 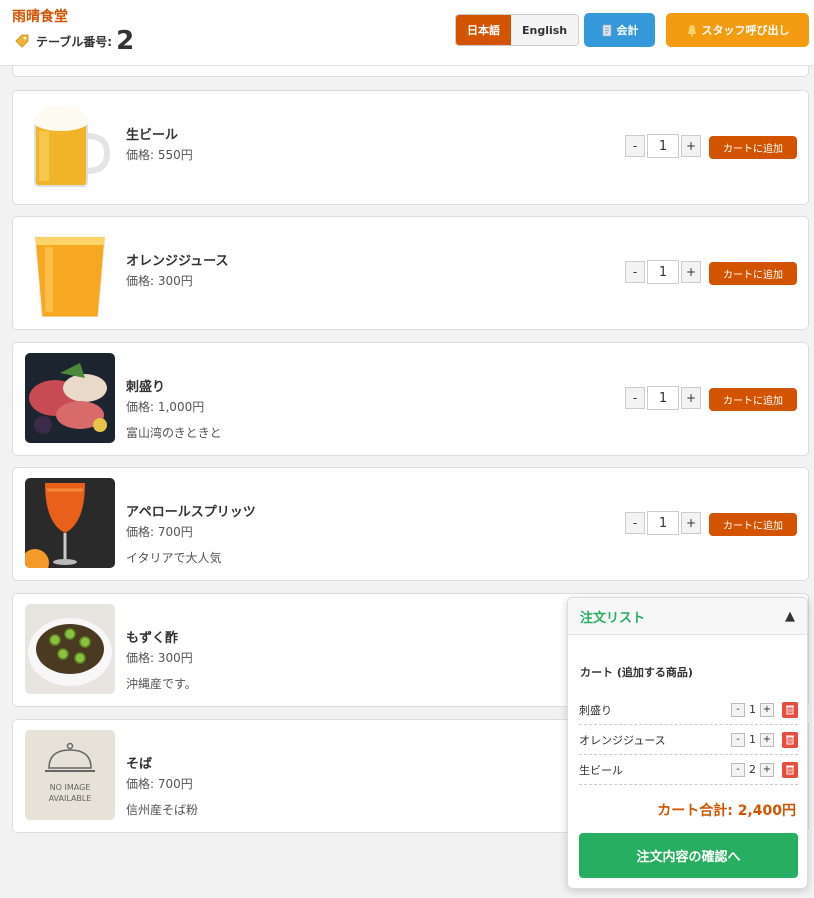 I want to click on item-info: そば 価格: 700円 信州産そば粉, so click(x=162, y=785).